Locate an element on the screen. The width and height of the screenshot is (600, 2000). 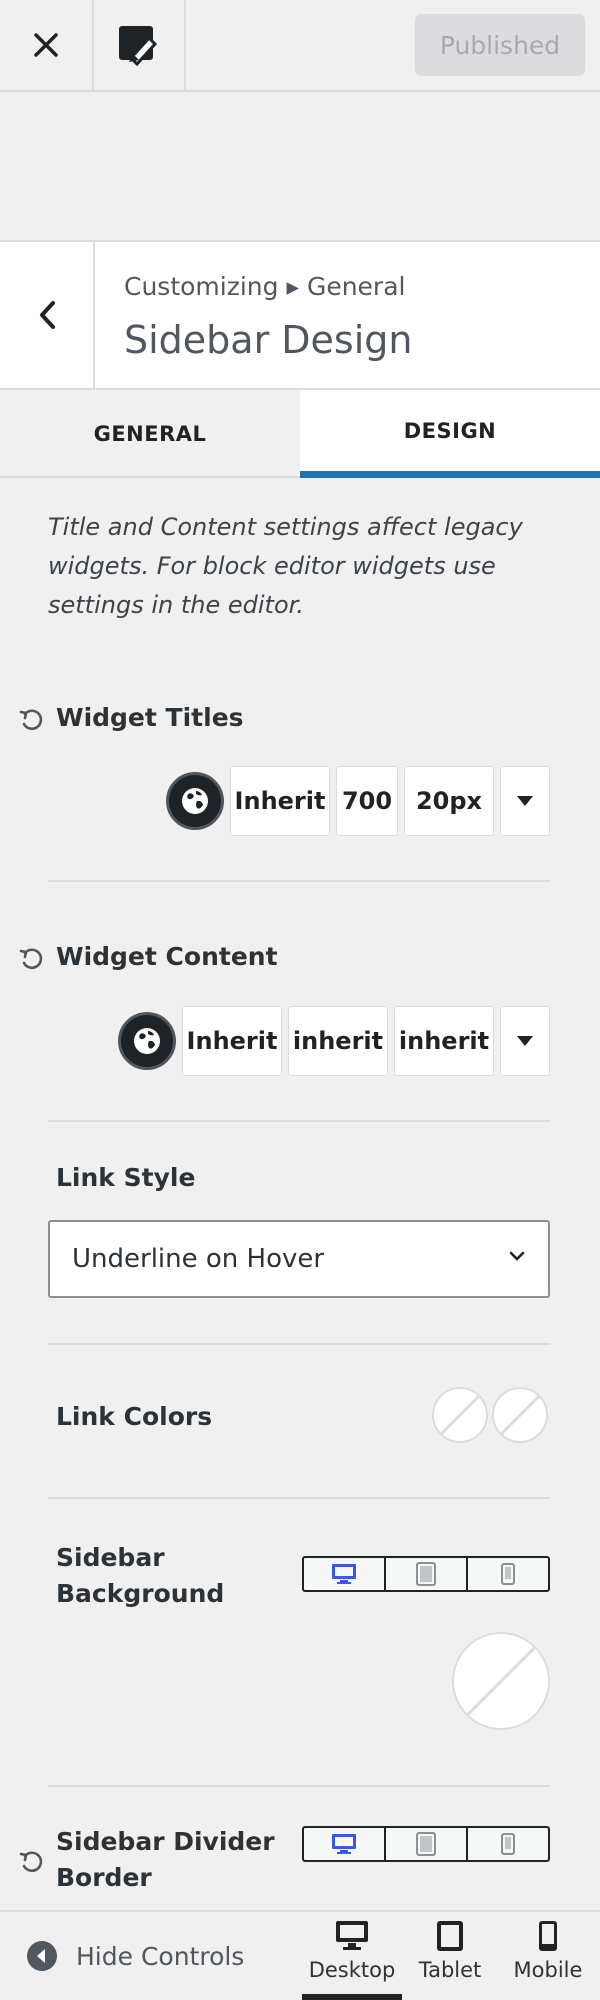
hide-controls-button: Hide Controls is located at coordinates (135, 1956).